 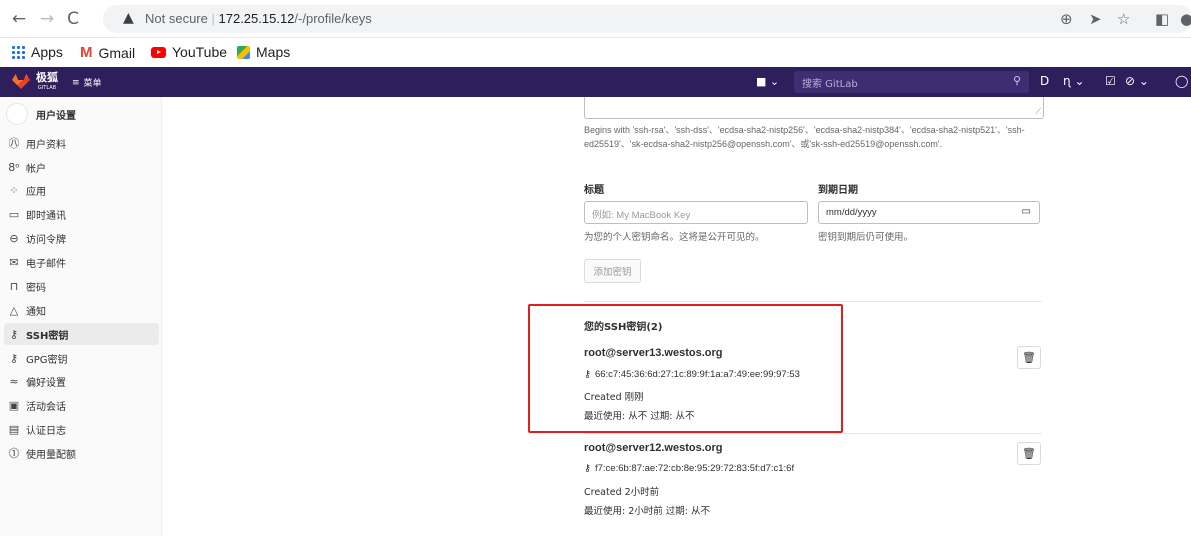 What do you see at coordinates (47, 360) in the screenshot?
I see `sidebar-item-label: GPG密钥` at bounding box center [47, 360].